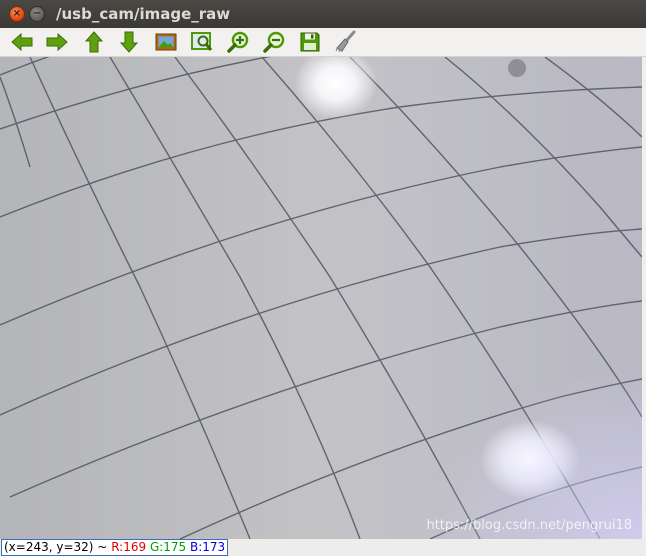  I want to click on toolbar, so click(323, 42).